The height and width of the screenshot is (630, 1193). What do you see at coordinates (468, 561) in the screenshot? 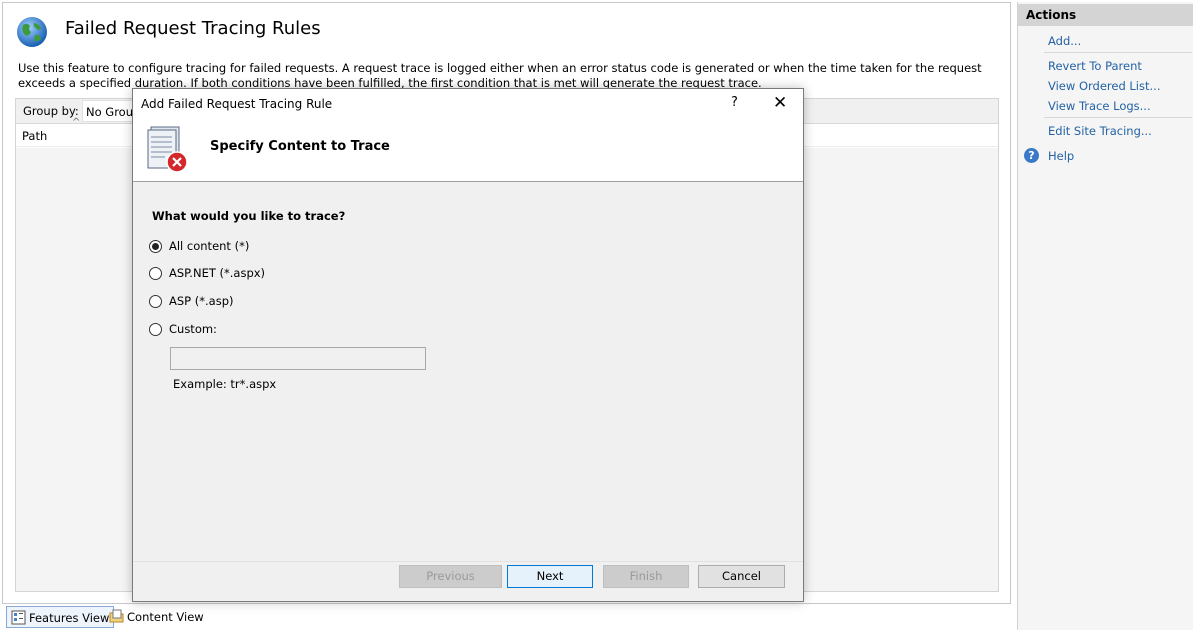
I see `footer-divider` at bounding box center [468, 561].